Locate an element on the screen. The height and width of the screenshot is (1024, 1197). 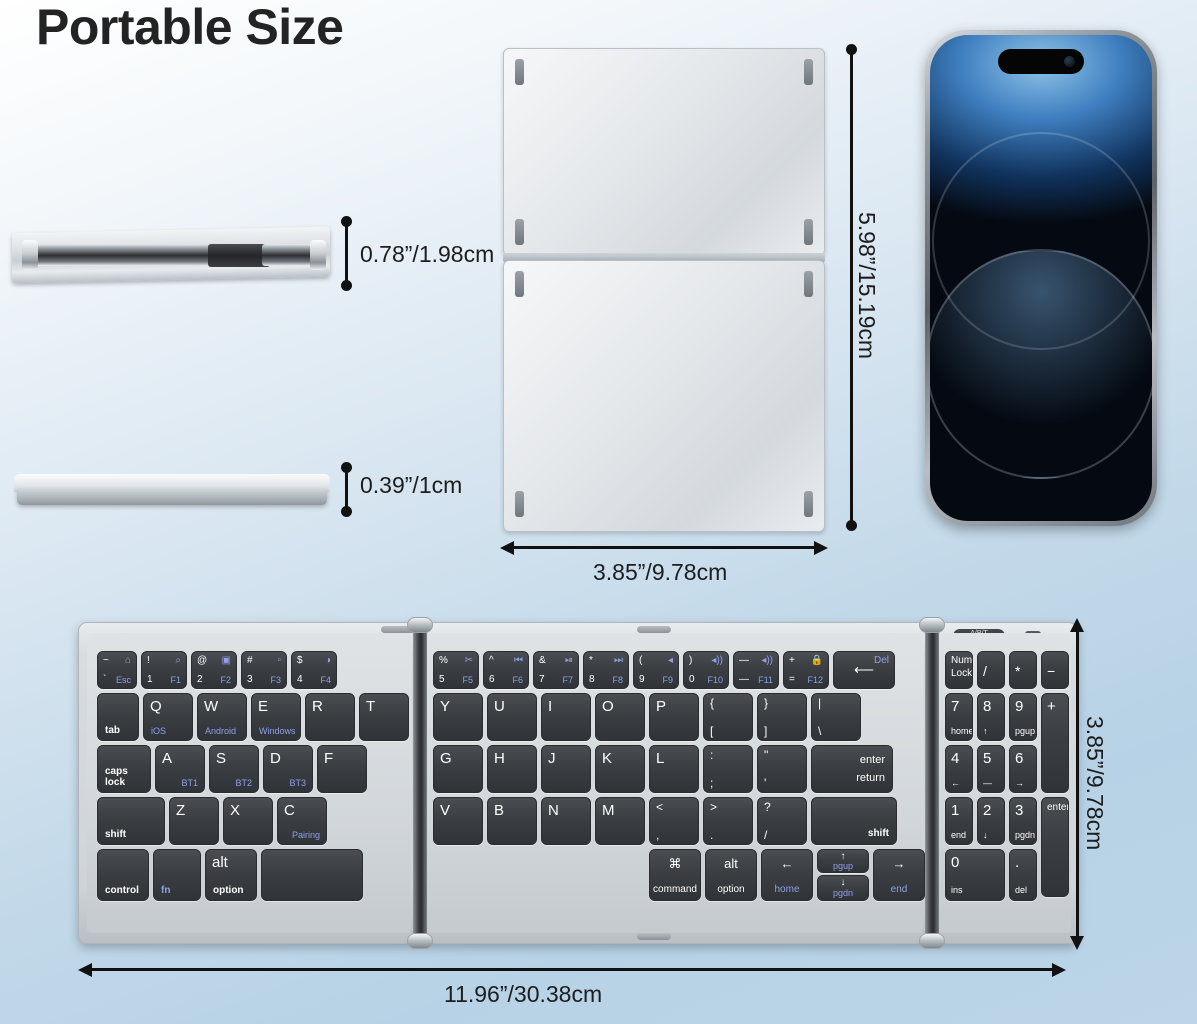
key-numpad-9: 9 pgup is located at coordinates (1023, 717).